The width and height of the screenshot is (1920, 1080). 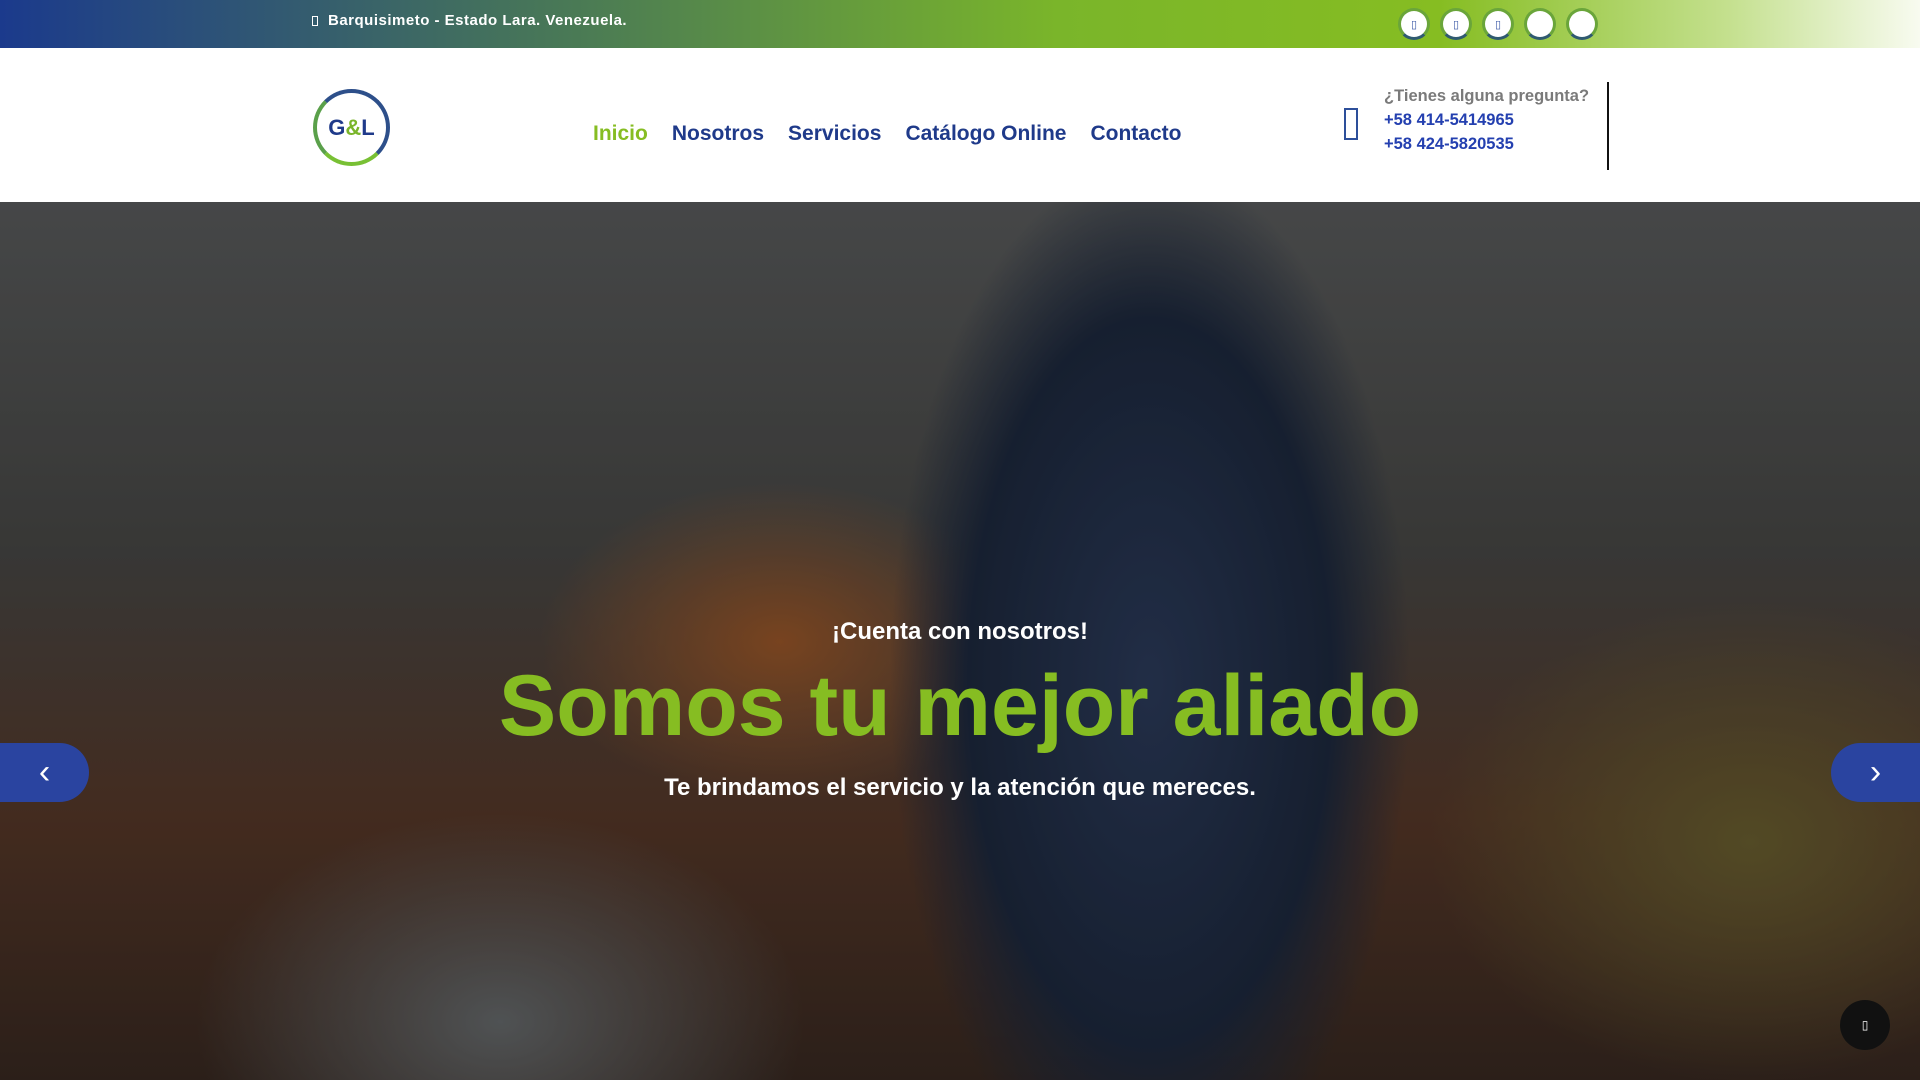 I want to click on social-links: ▯ ▯ ▯, so click(x=1498, y=24).